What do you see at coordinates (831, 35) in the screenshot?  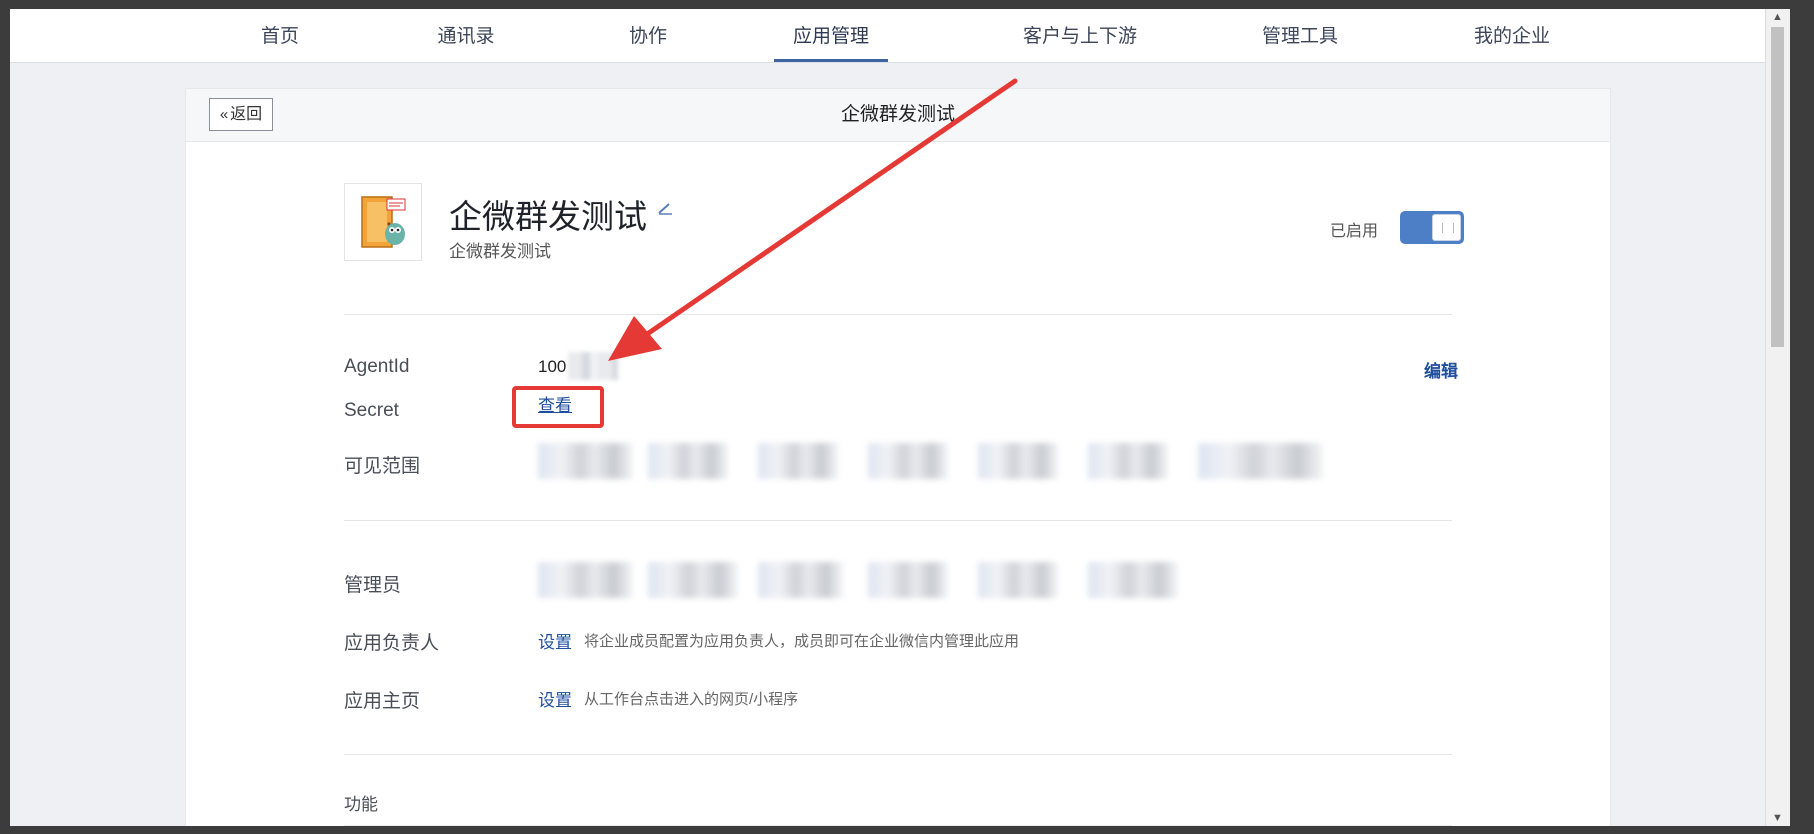 I see `nav-app-management: 应用管理` at bounding box center [831, 35].